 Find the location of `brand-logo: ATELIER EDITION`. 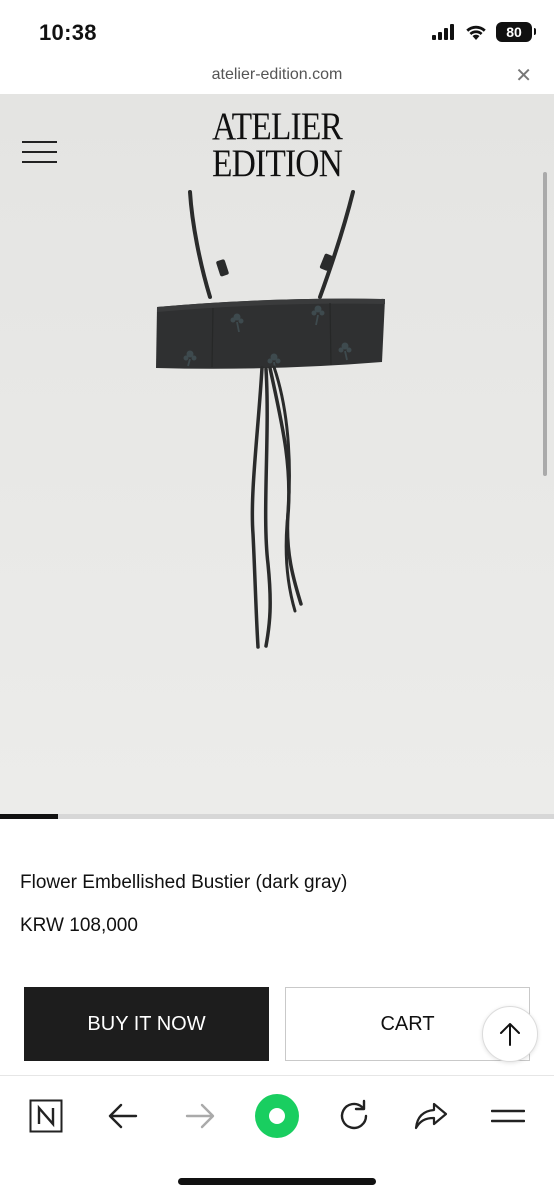

brand-logo: ATELIER EDITION is located at coordinates (277, 145).